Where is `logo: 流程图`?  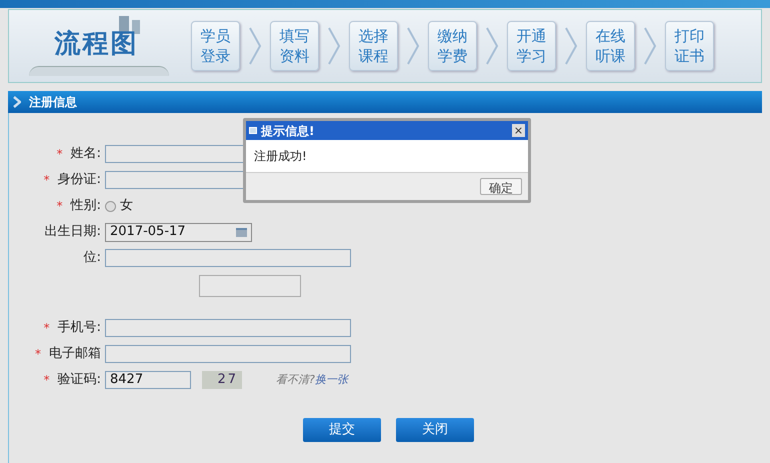
logo: 流程图 is located at coordinates (96, 46).